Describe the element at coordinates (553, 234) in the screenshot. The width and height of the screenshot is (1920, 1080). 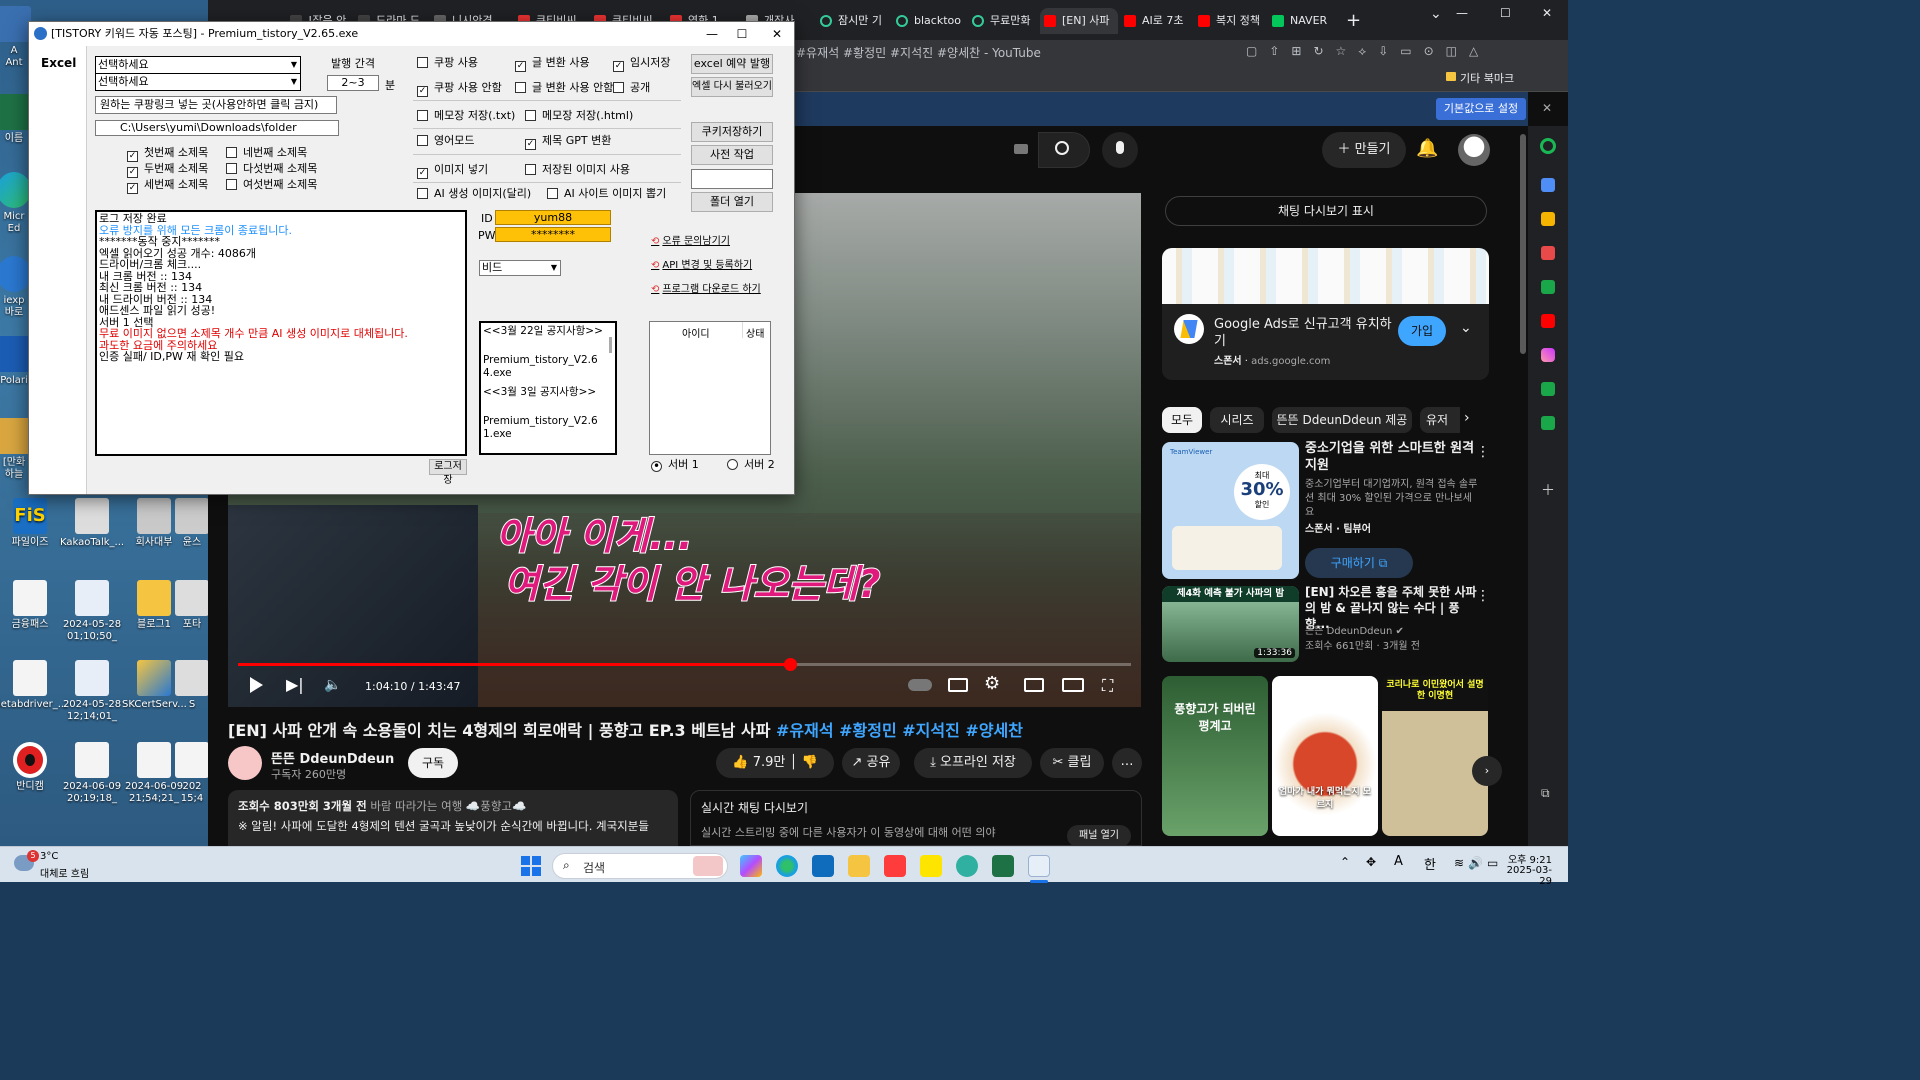
I see `pw-input: ********` at that location.